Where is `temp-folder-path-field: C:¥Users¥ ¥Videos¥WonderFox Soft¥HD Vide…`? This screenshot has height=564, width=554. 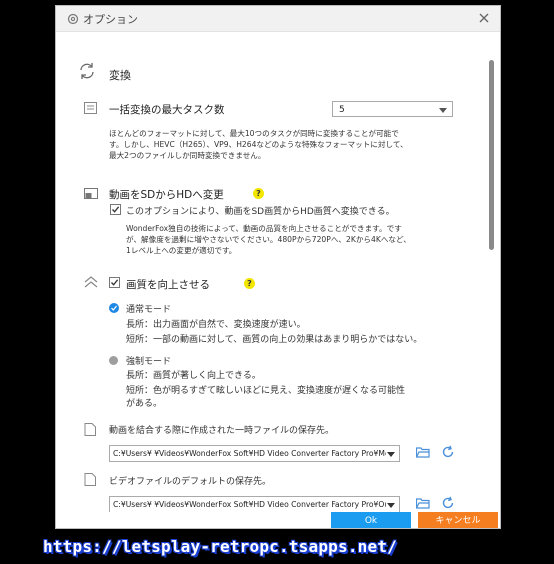 temp-folder-path-field: C:¥Users¥ ¥Videos¥WonderFox Soft¥HD Vide… is located at coordinates (254, 453).